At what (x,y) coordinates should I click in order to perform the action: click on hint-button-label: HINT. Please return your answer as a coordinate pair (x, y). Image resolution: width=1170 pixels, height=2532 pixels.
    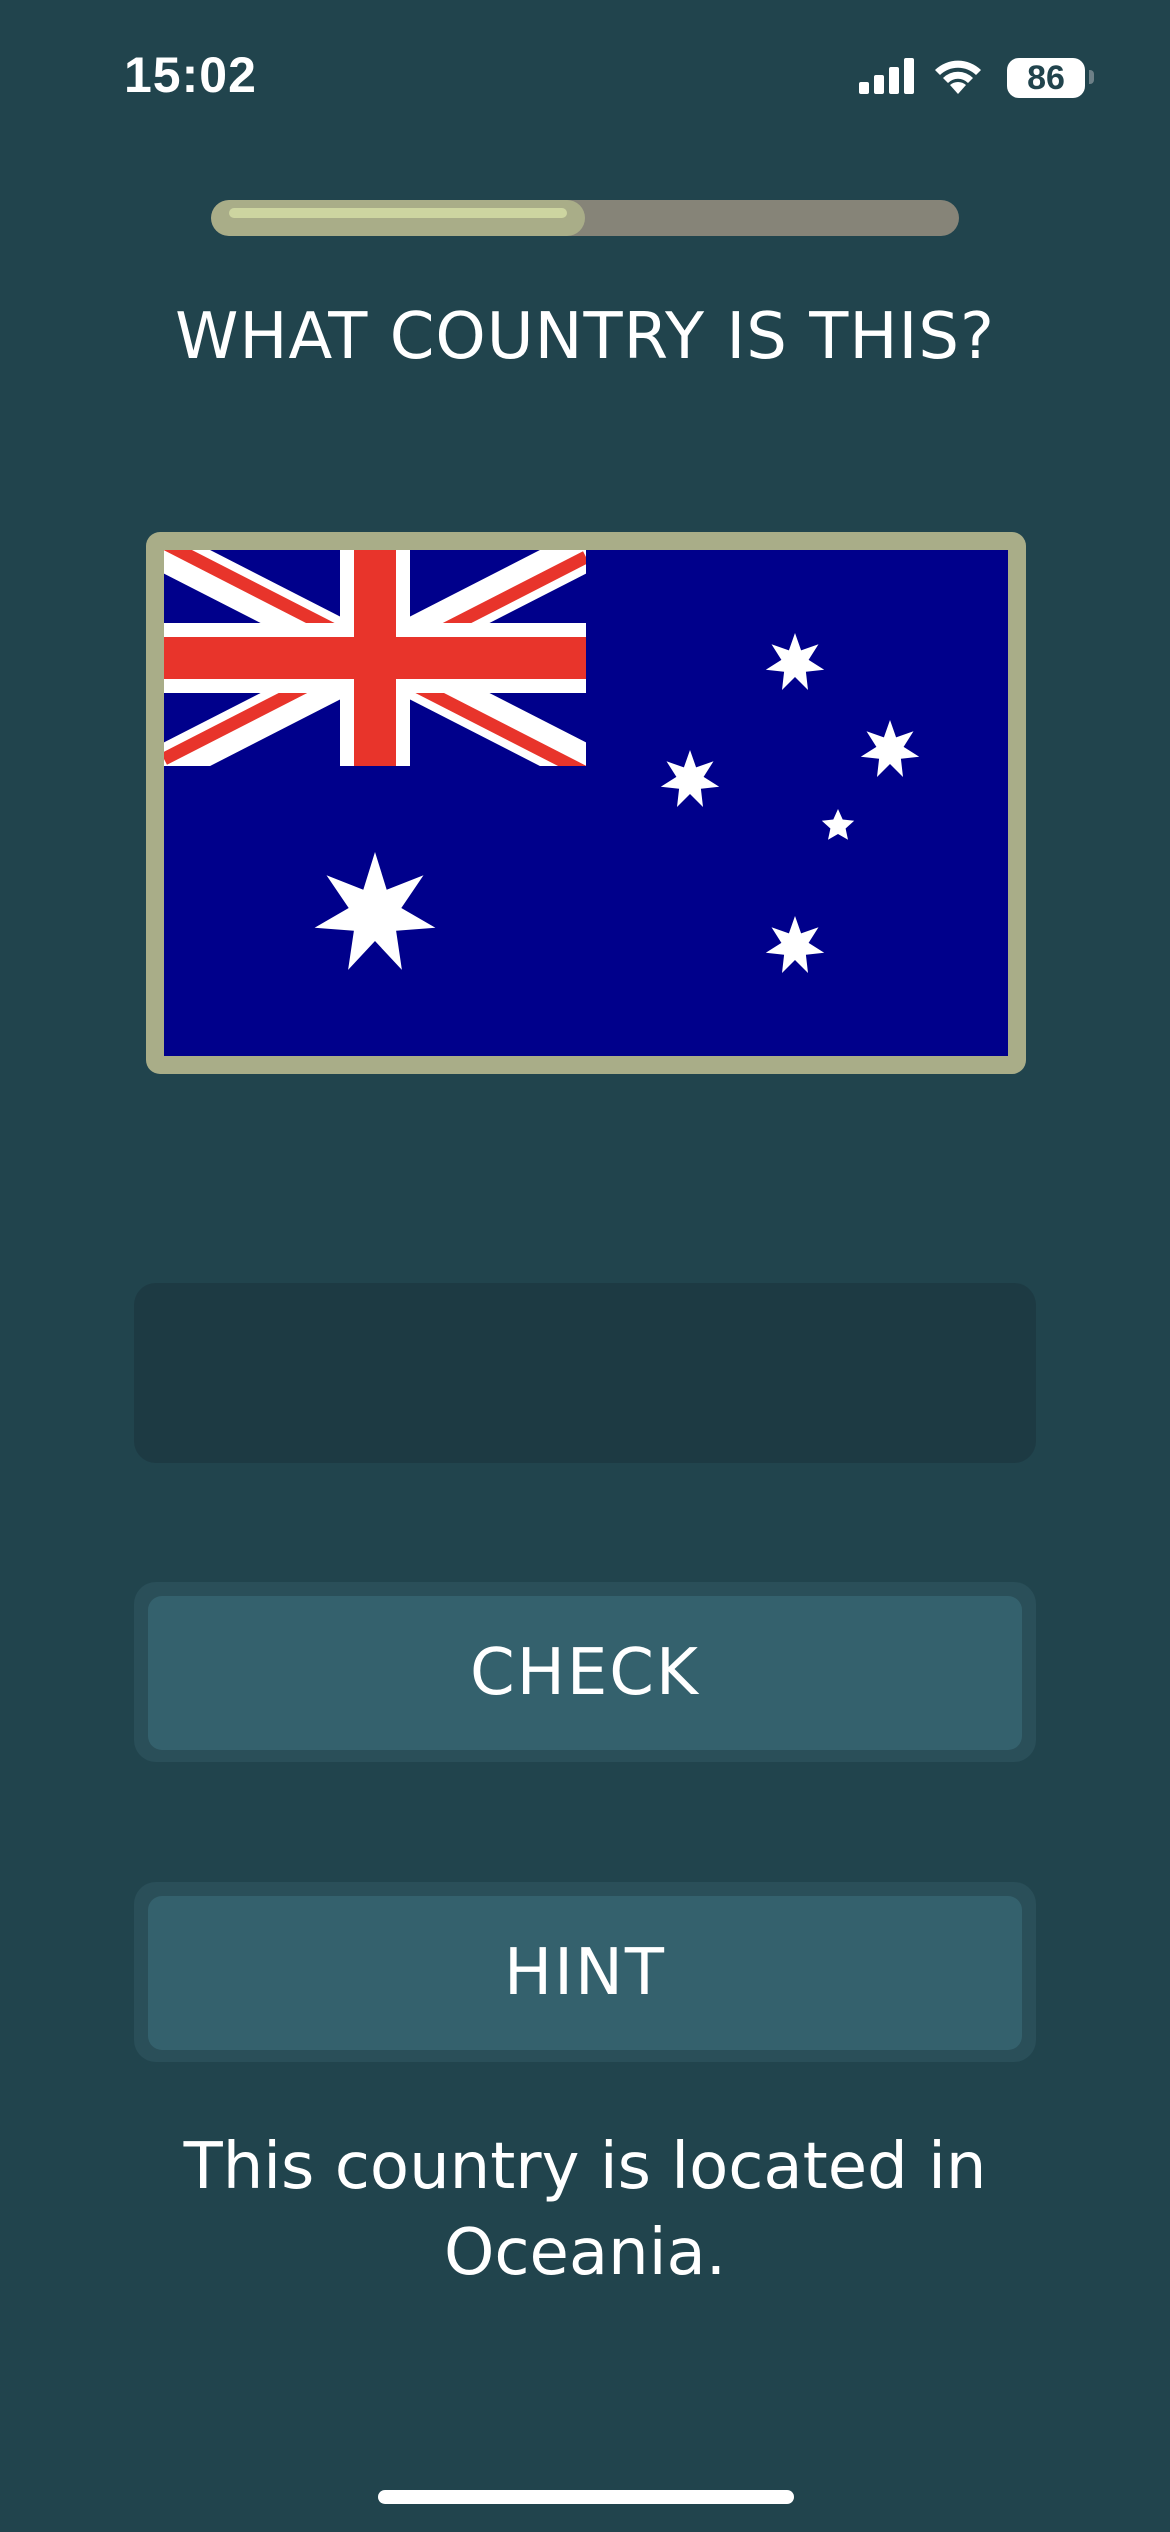
    Looking at the image, I should click on (585, 1973).